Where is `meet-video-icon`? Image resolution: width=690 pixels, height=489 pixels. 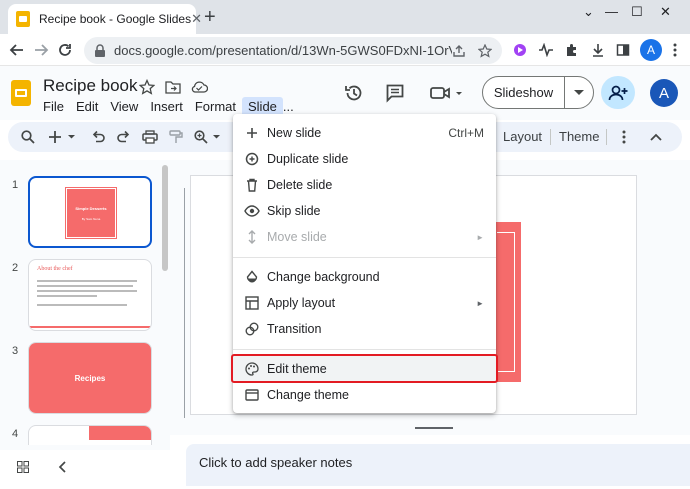
meet-video-icon is located at coordinates (447, 93).